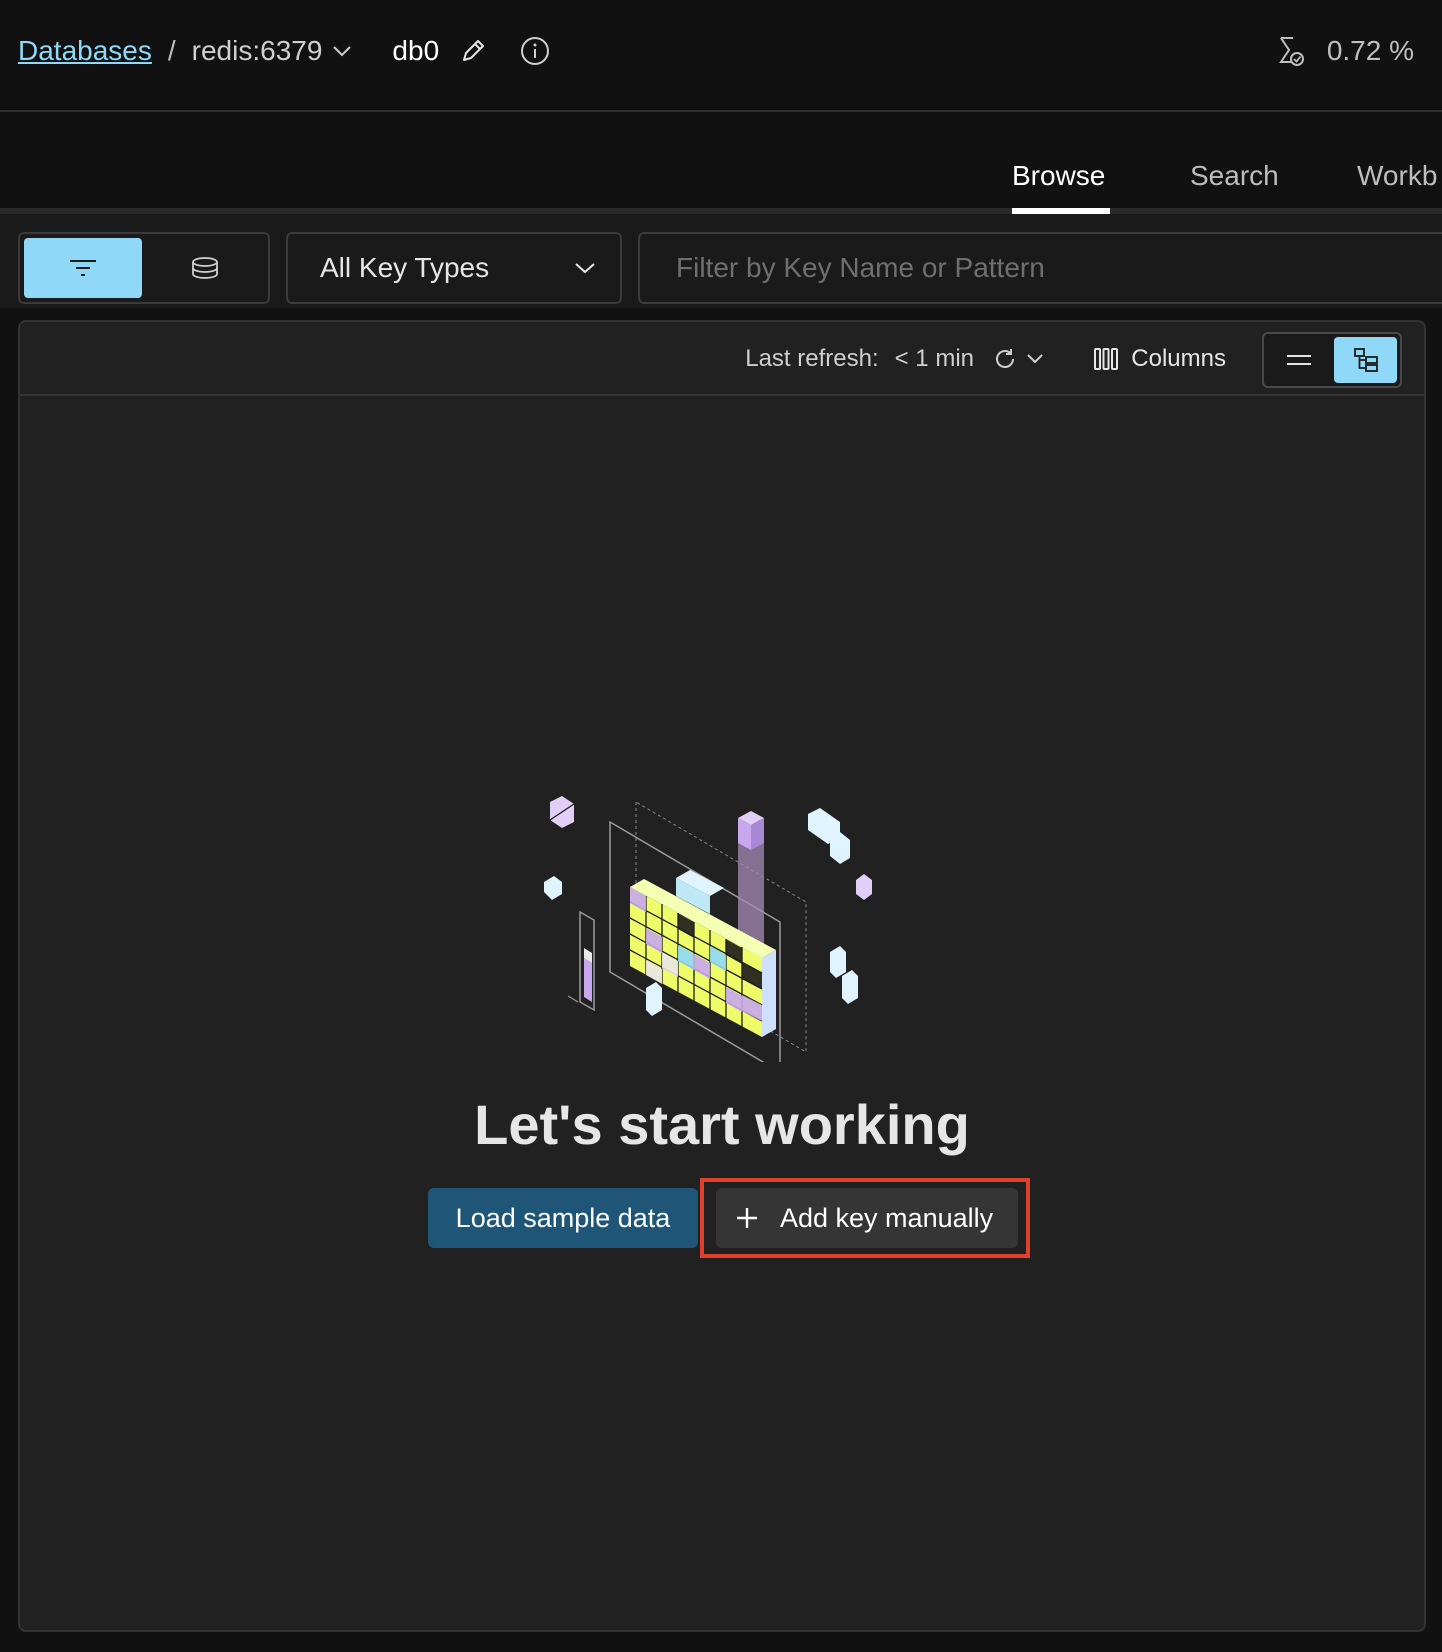 Image resolution: width=1442 pixels, height=1652 pixels. I want to click on empty-state-title: Let's start working, so click(722, 1124).